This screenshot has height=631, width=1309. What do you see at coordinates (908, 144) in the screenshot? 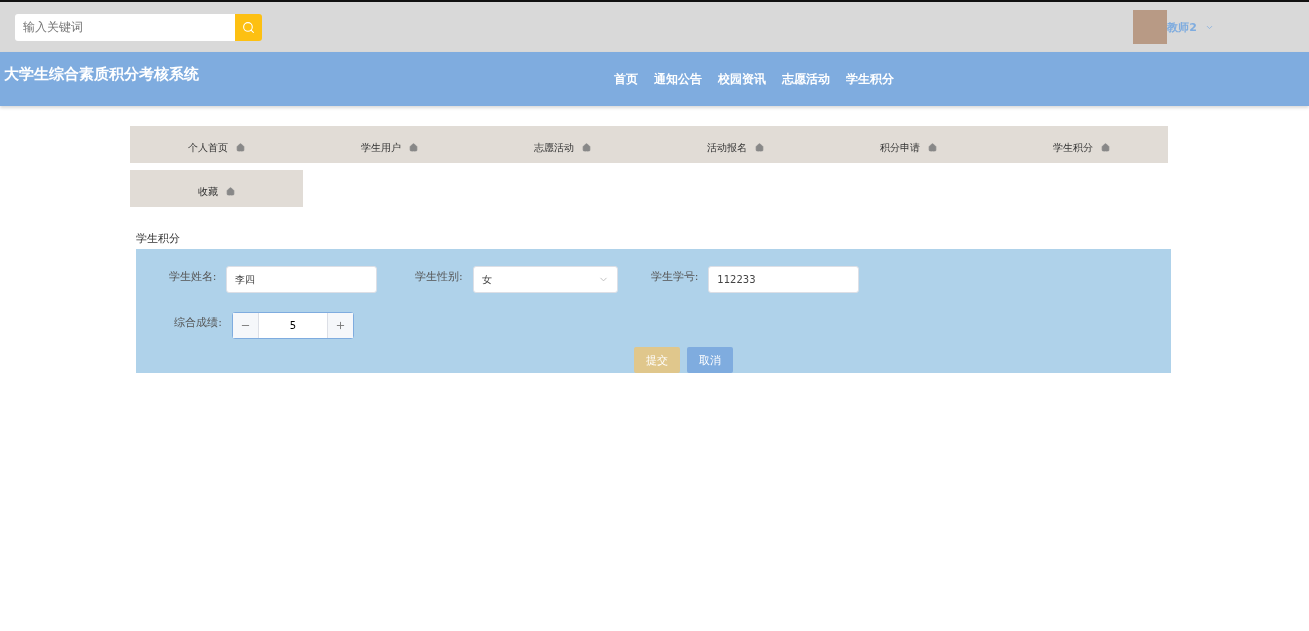
I see `menu-tab: 积分申请` at bounding box center [908, 144].